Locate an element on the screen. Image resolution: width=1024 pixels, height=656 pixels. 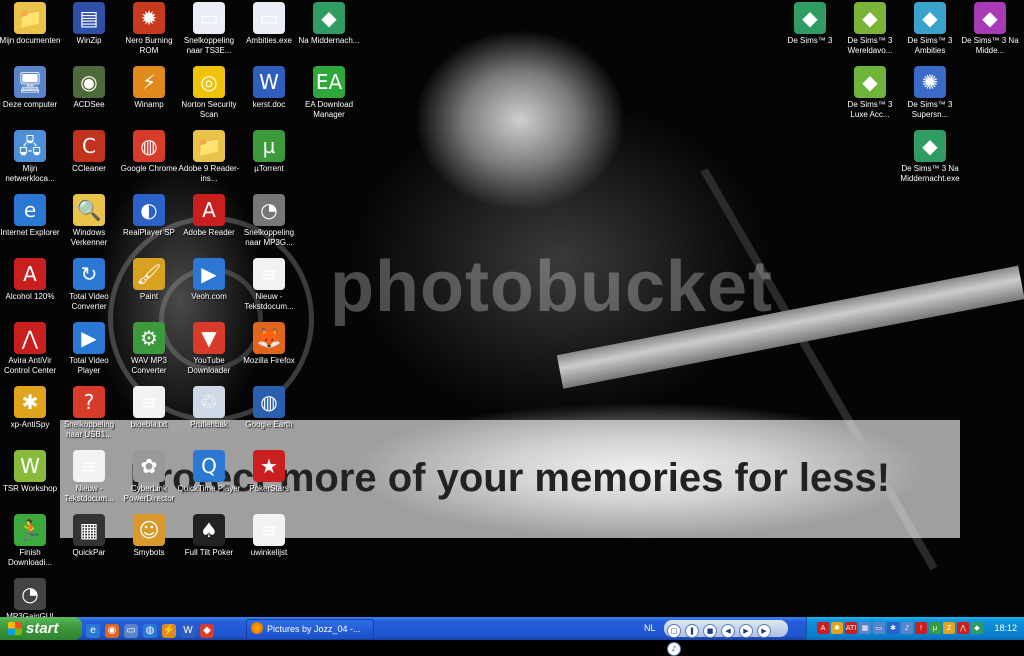
desktop-icon-alcohol-120: A Alcohol 120% is located at coordinates (31, 280).